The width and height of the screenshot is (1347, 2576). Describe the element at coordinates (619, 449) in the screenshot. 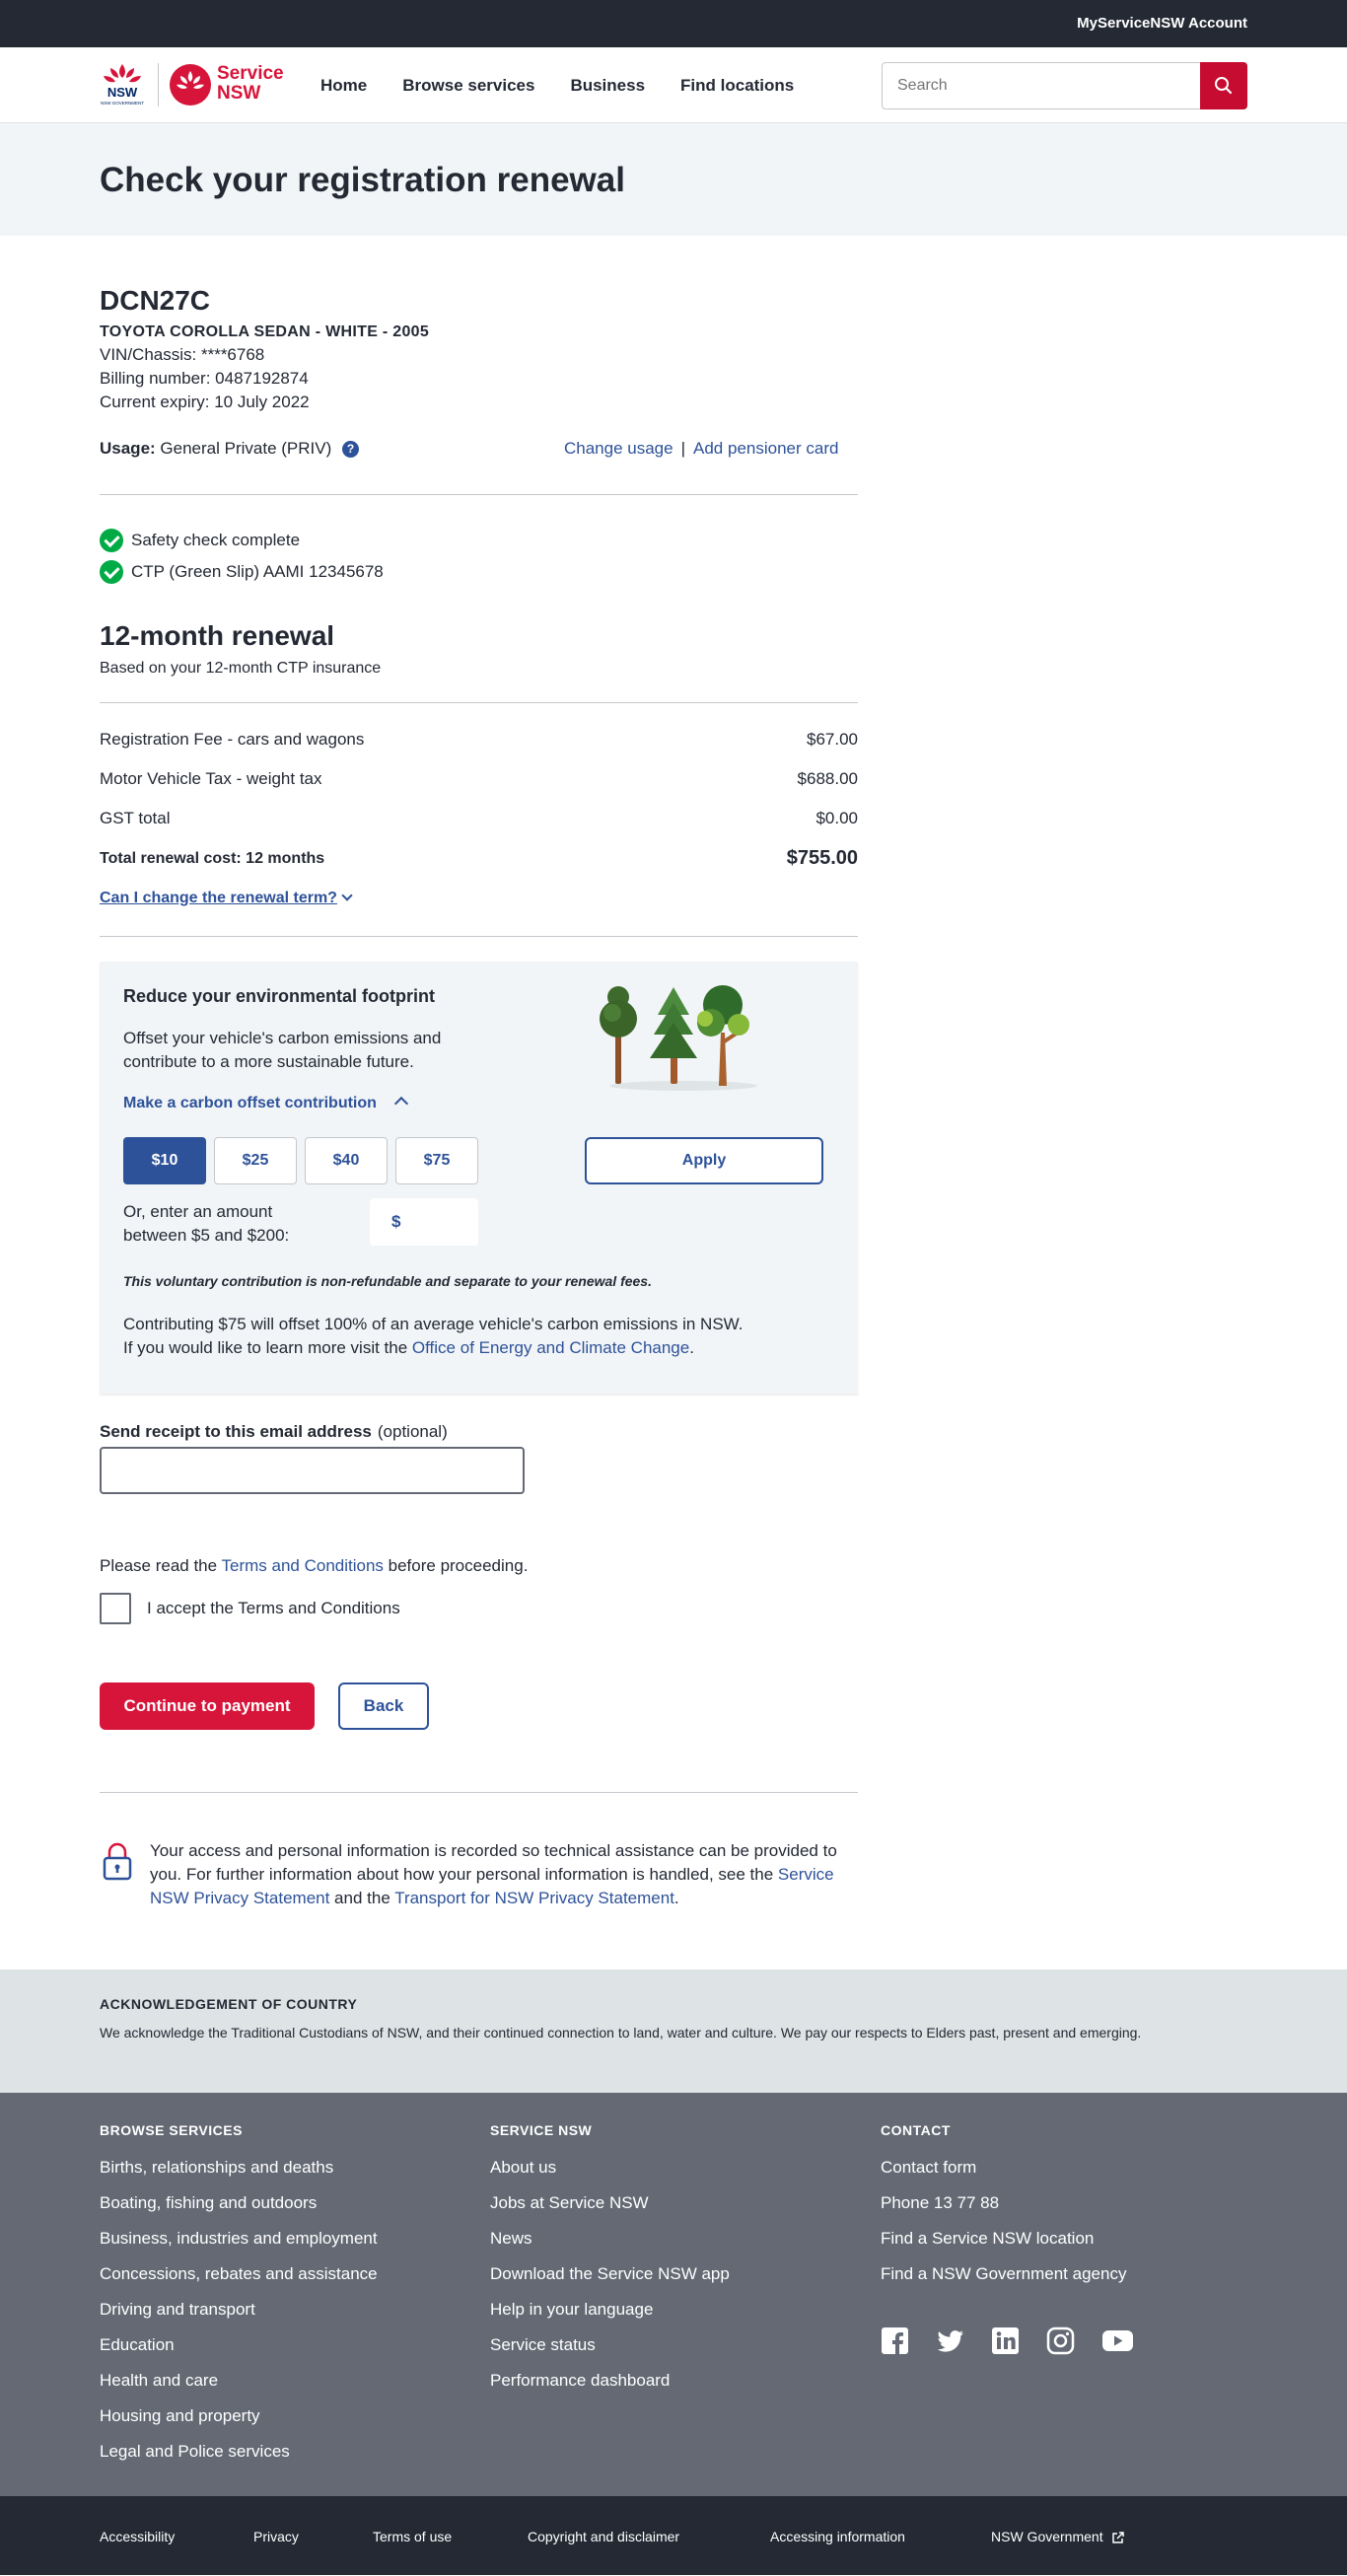

I see `change-usage-link: Change usage` at that location.